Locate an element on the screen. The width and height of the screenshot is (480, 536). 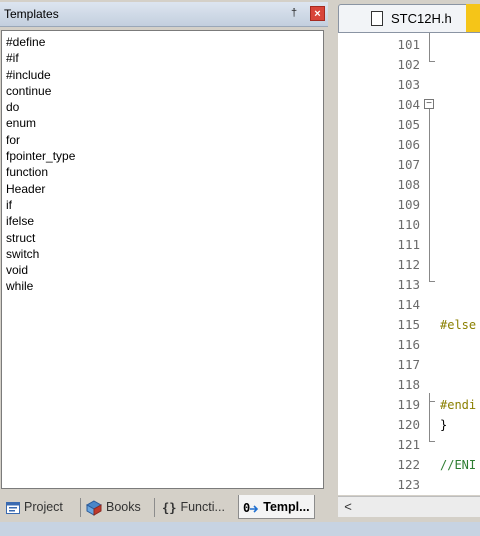
code-line: 111 is located at coordinates (409, 245).